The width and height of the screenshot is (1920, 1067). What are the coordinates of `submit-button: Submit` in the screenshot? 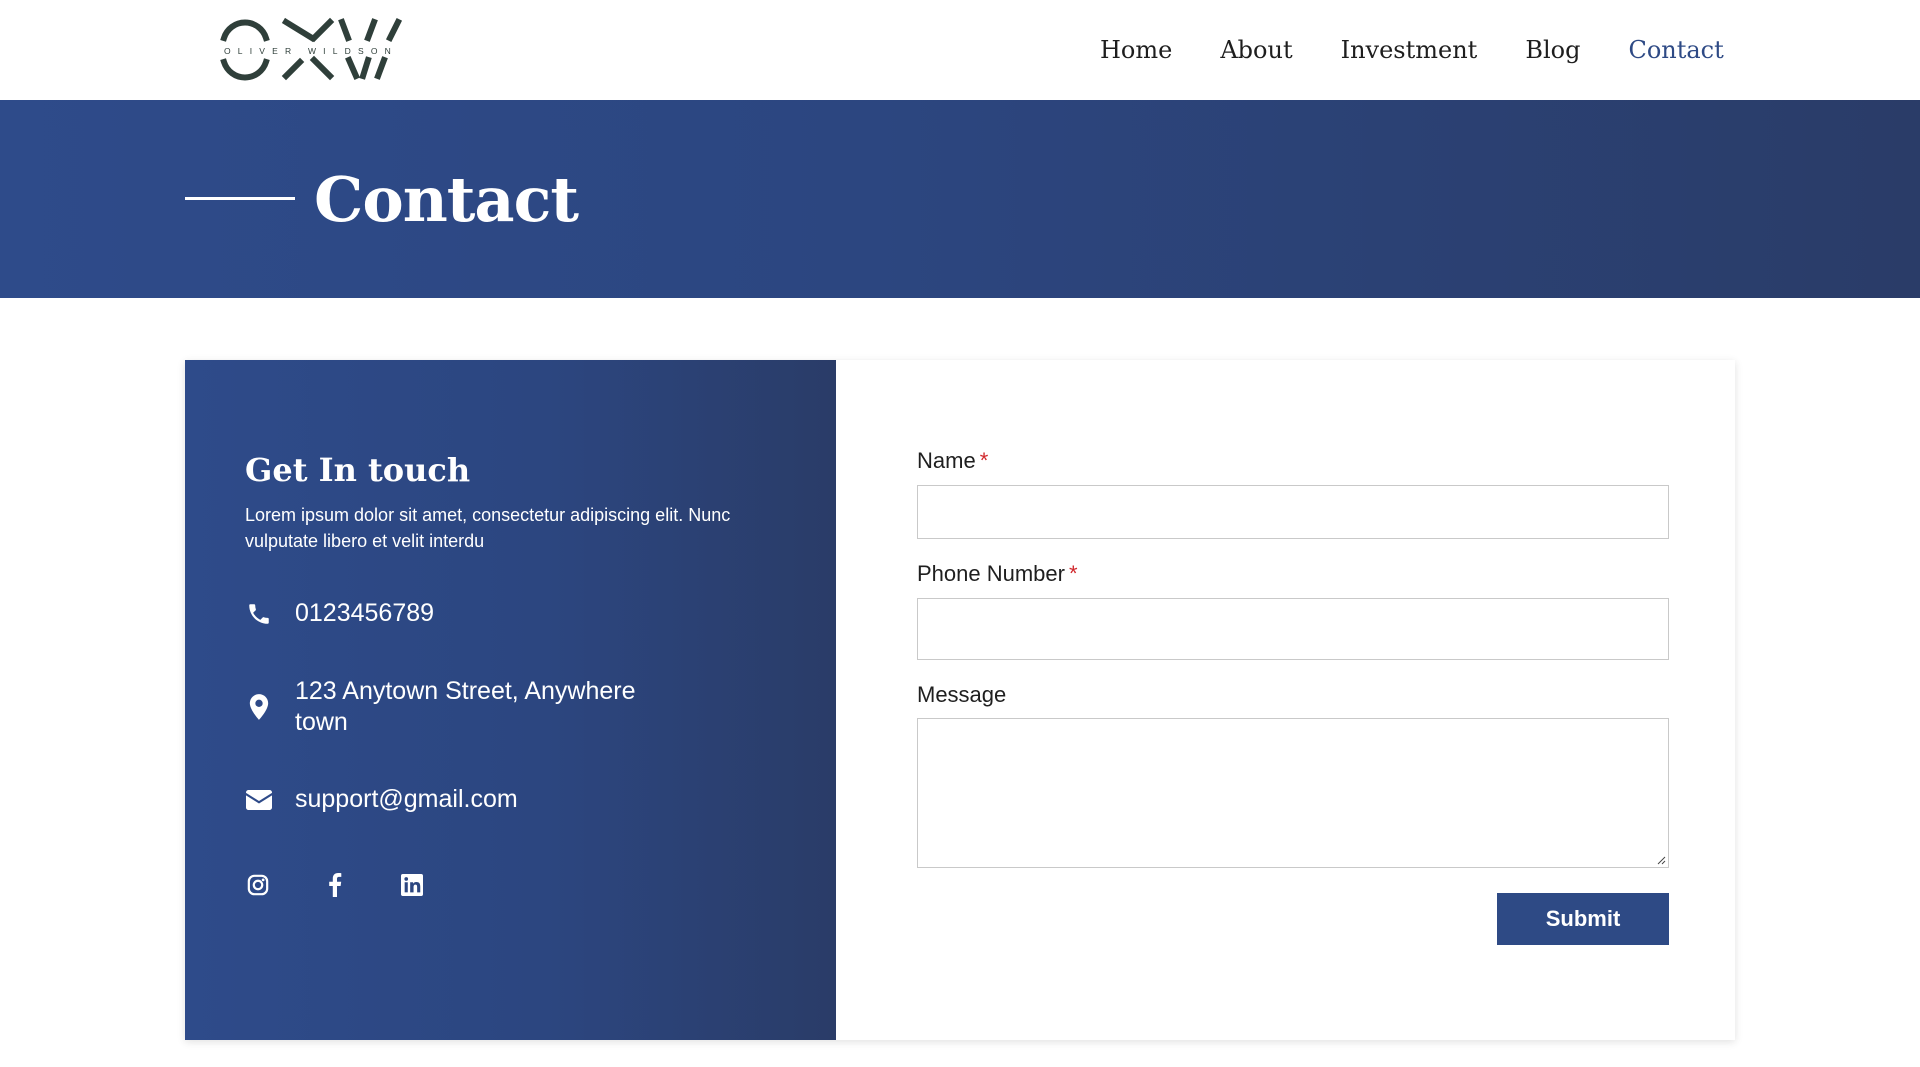 It's located at (1583, 919).